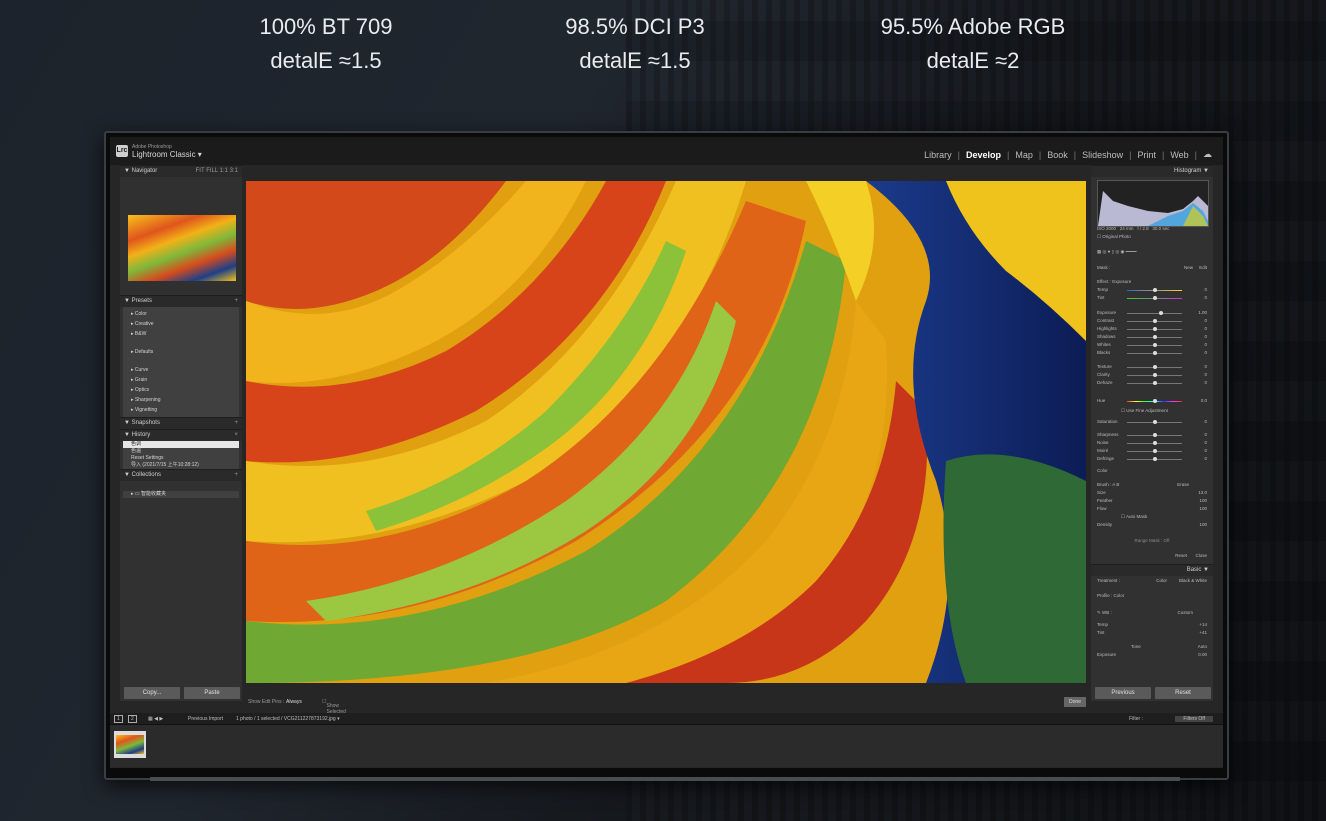 The image size is (1326, 821). Describe the element at coordinates (1183, 693) in the screenshot. I see `reset-button: Reset` at that location.